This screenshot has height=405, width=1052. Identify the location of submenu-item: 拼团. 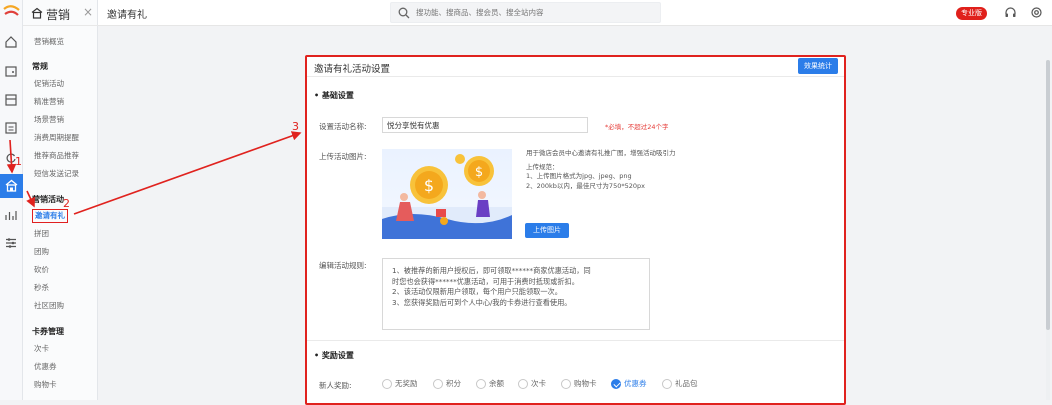
(41, 234).